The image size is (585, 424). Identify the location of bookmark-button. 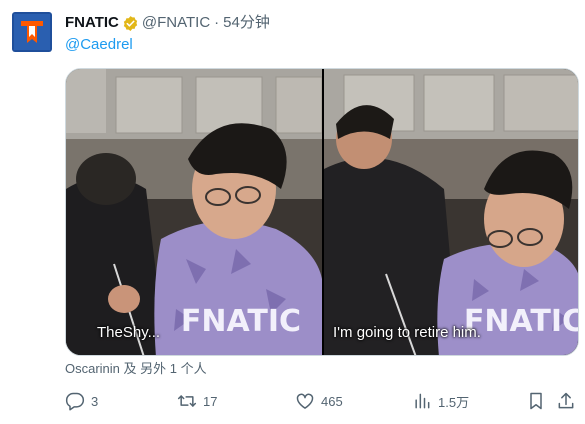
(536, 401).